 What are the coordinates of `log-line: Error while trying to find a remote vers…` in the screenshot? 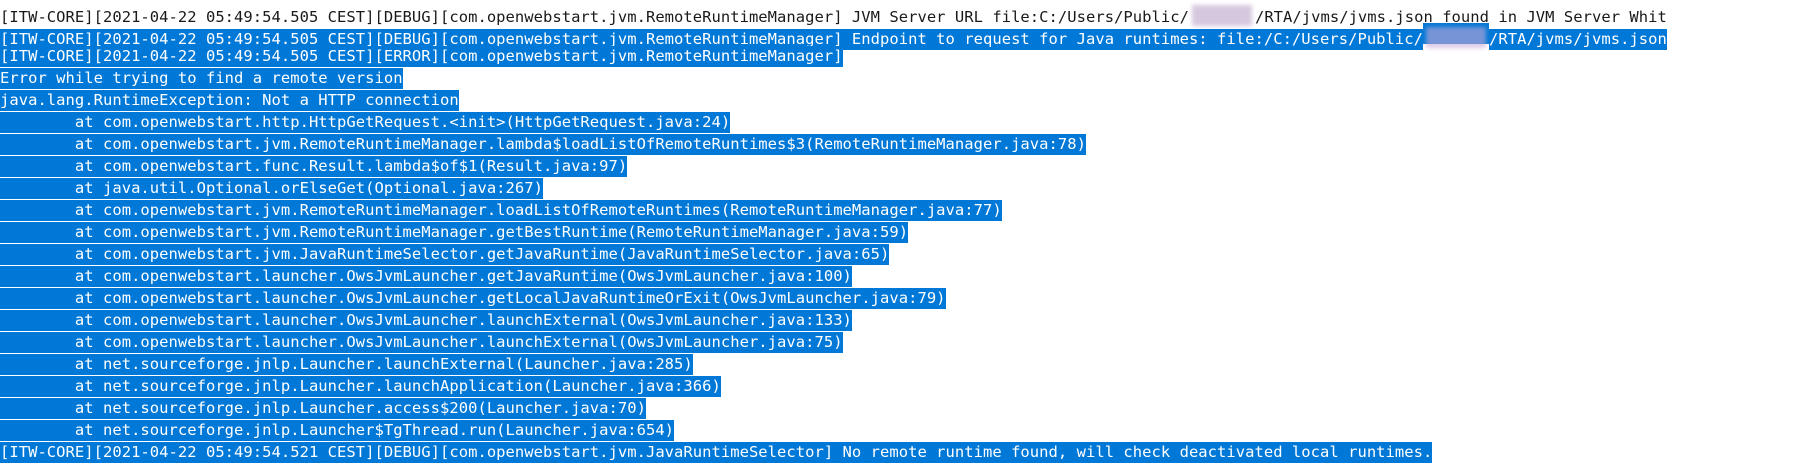 It's located at (833, 78).